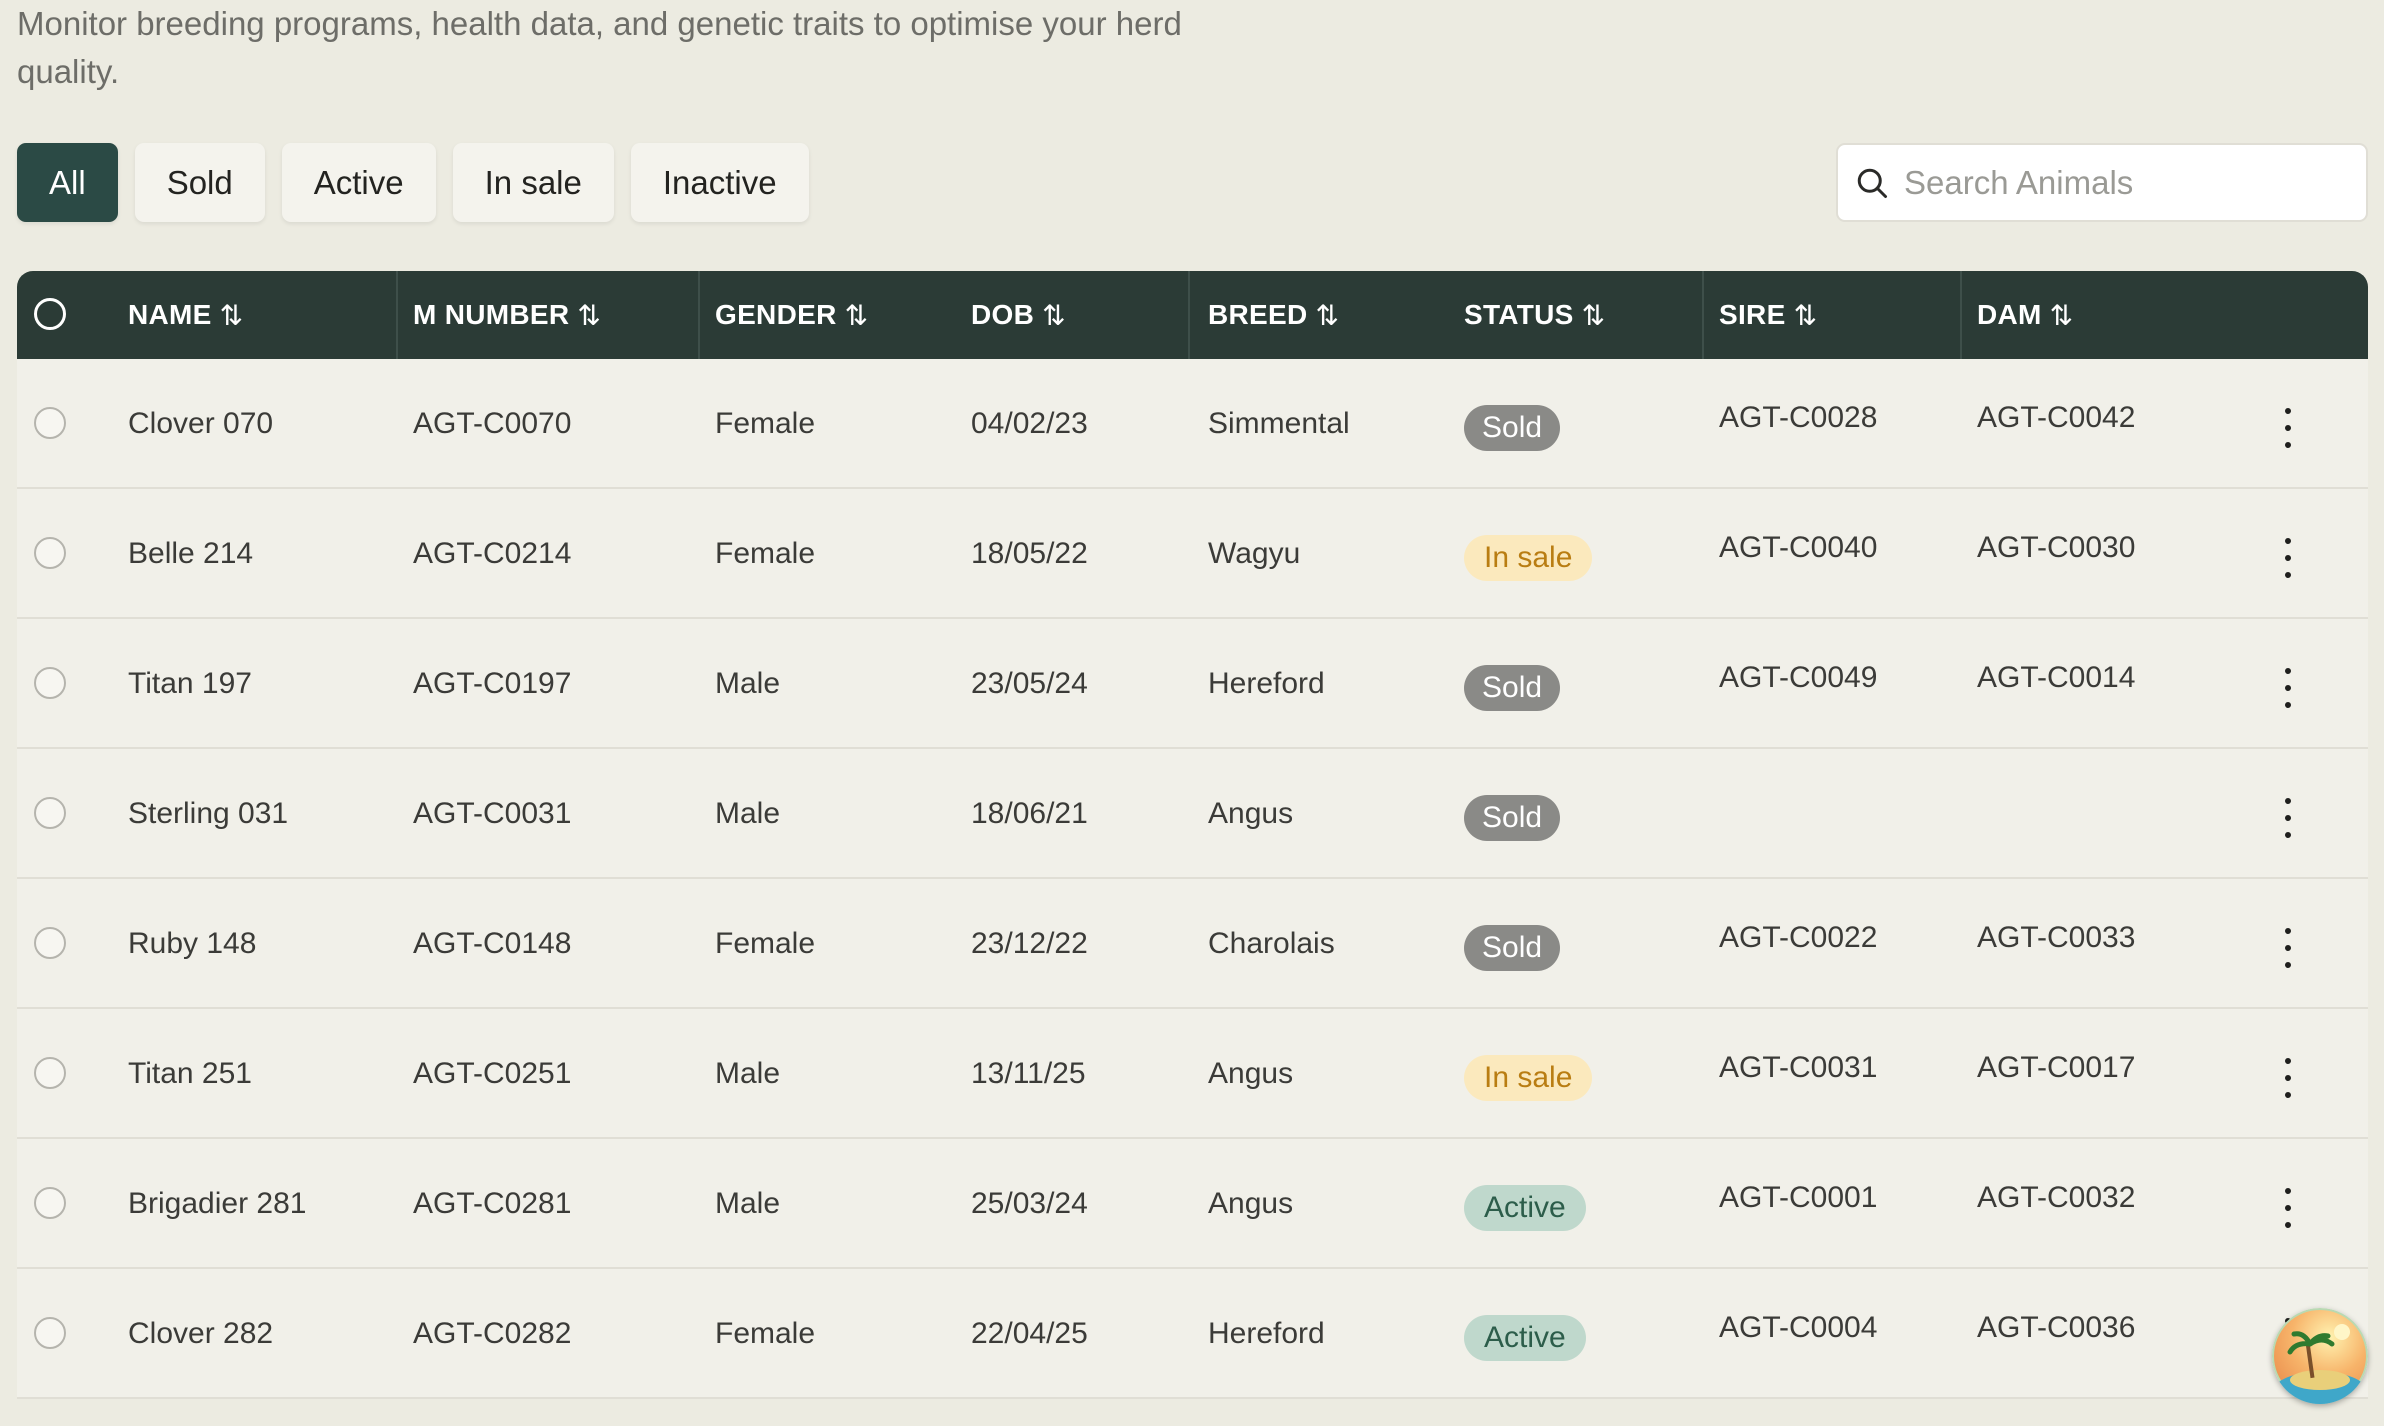  What do you see at coordinates (2320, 1356) in the screenshot?
I see `user-avatar` at bounding box center [2320, 1356].